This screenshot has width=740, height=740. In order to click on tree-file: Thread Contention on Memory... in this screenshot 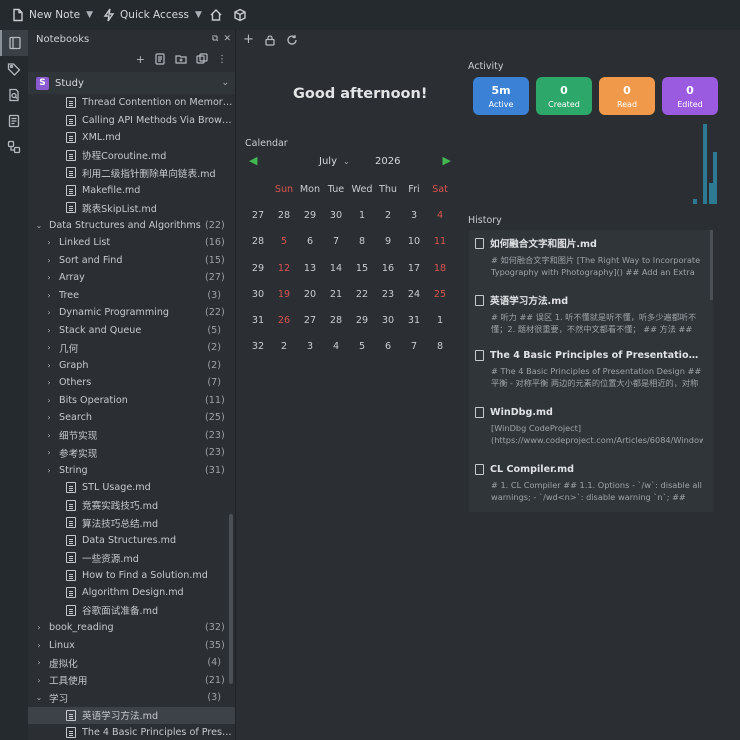, I will do `click(131, 103)`.